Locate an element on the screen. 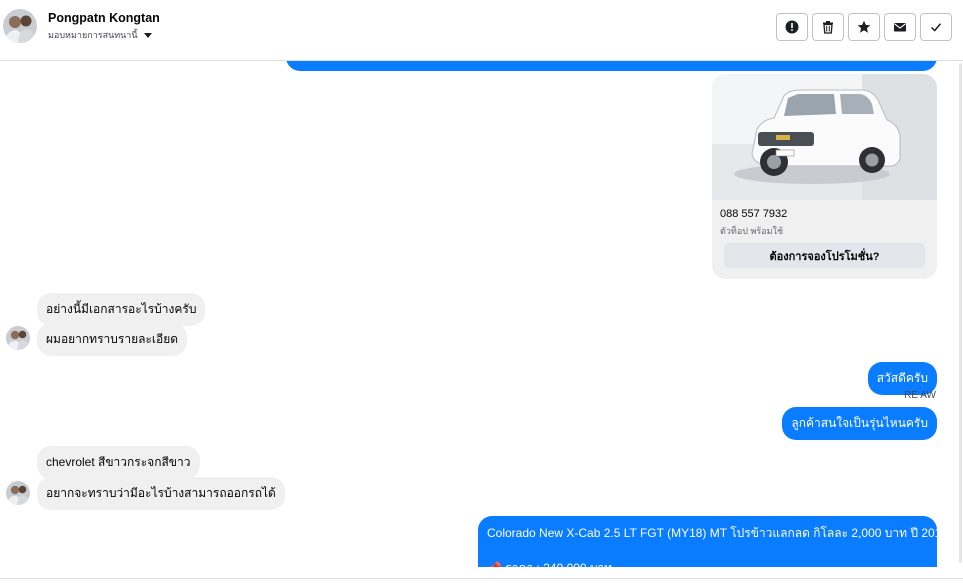  mark-done-button is located at coordinates (936, 27).